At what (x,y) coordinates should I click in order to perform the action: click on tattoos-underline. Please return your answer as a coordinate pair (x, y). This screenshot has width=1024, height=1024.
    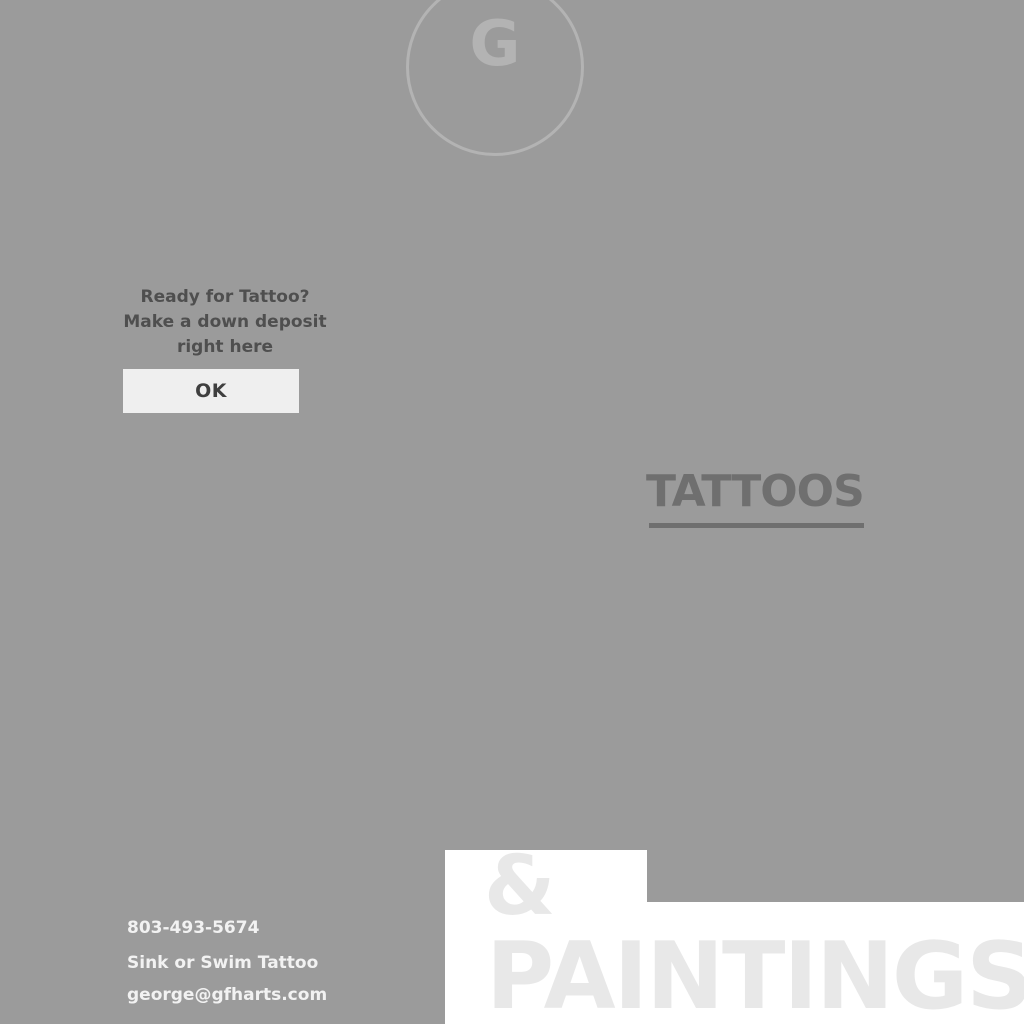
    Looking at the image, I should click on (756, 525).